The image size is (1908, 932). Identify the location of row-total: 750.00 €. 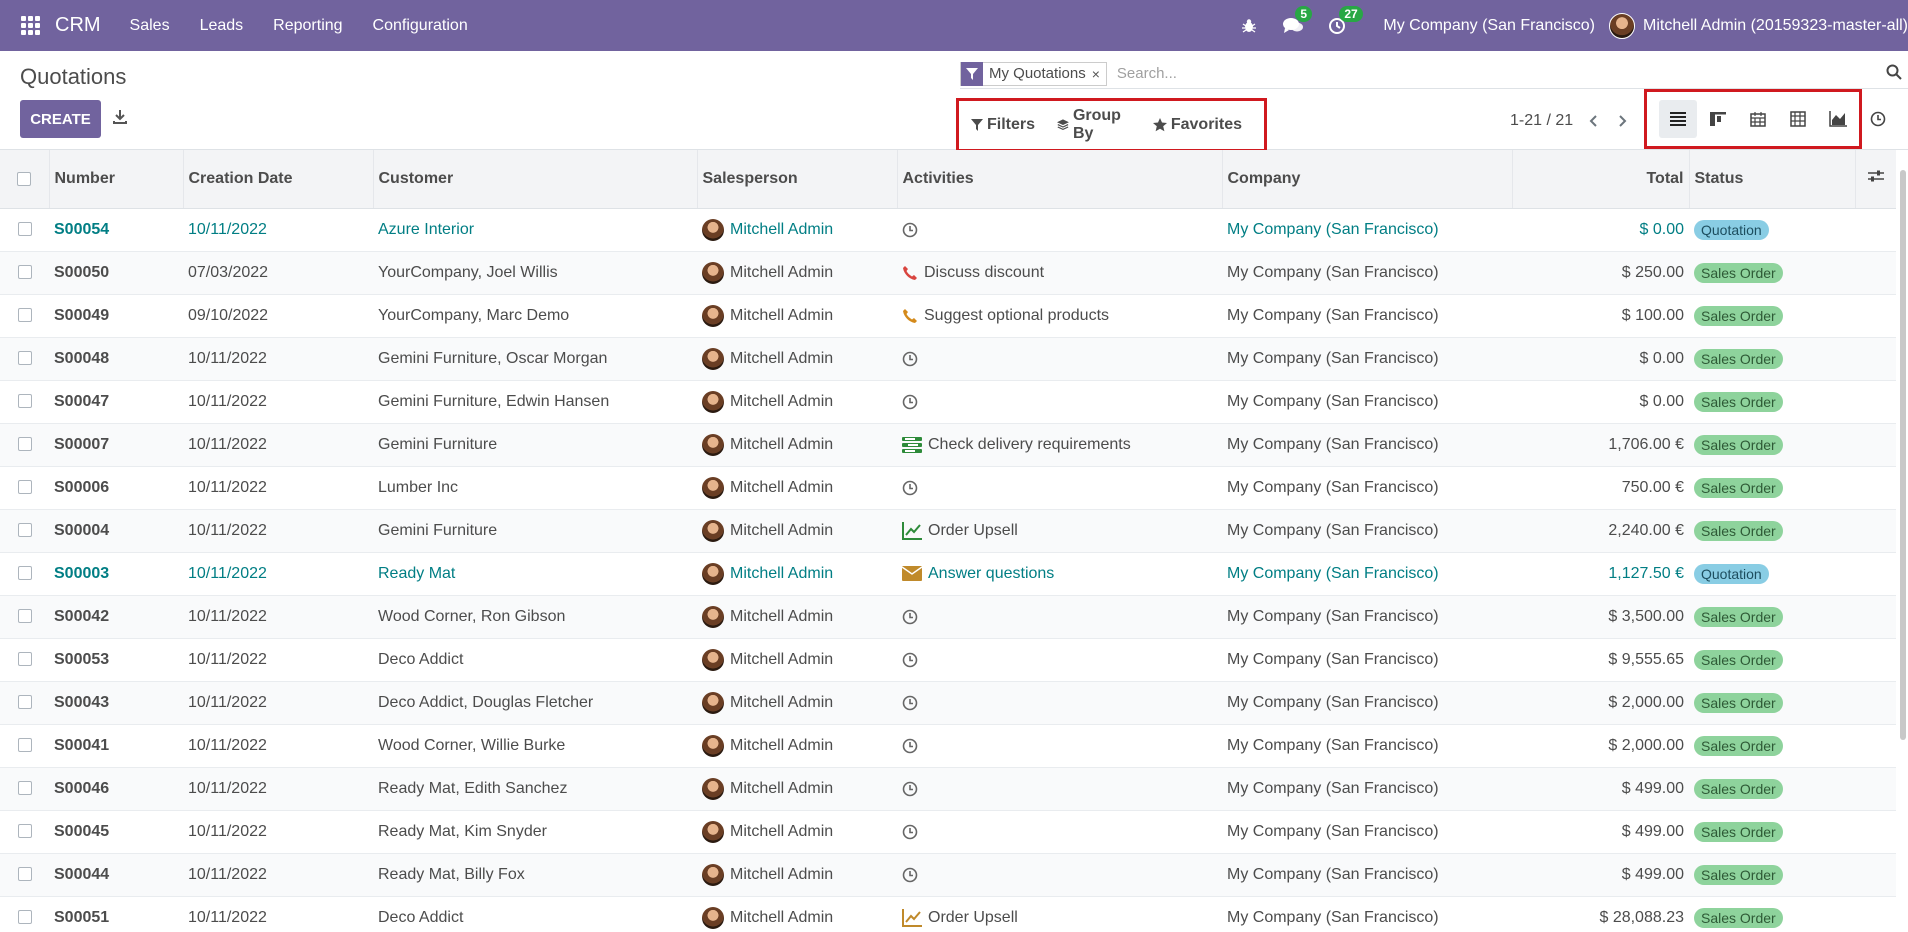
(1600, 488).